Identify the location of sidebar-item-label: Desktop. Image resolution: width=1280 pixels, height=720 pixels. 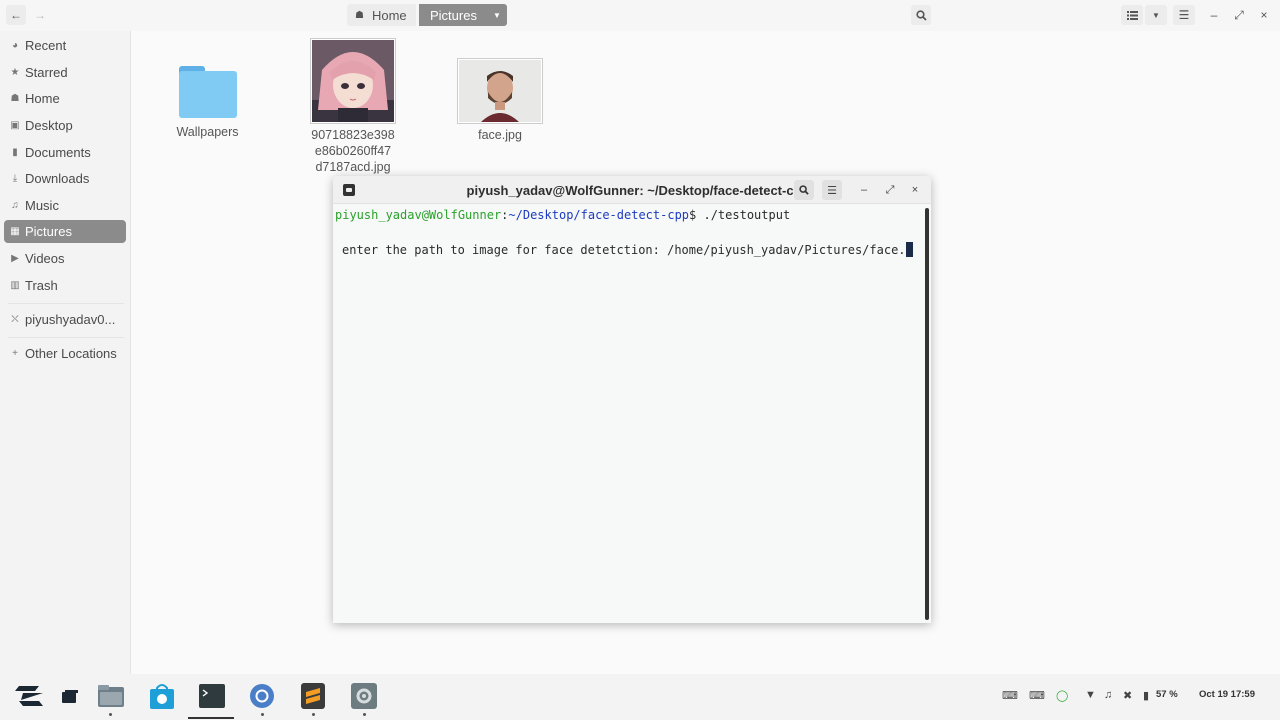
(49, 125).